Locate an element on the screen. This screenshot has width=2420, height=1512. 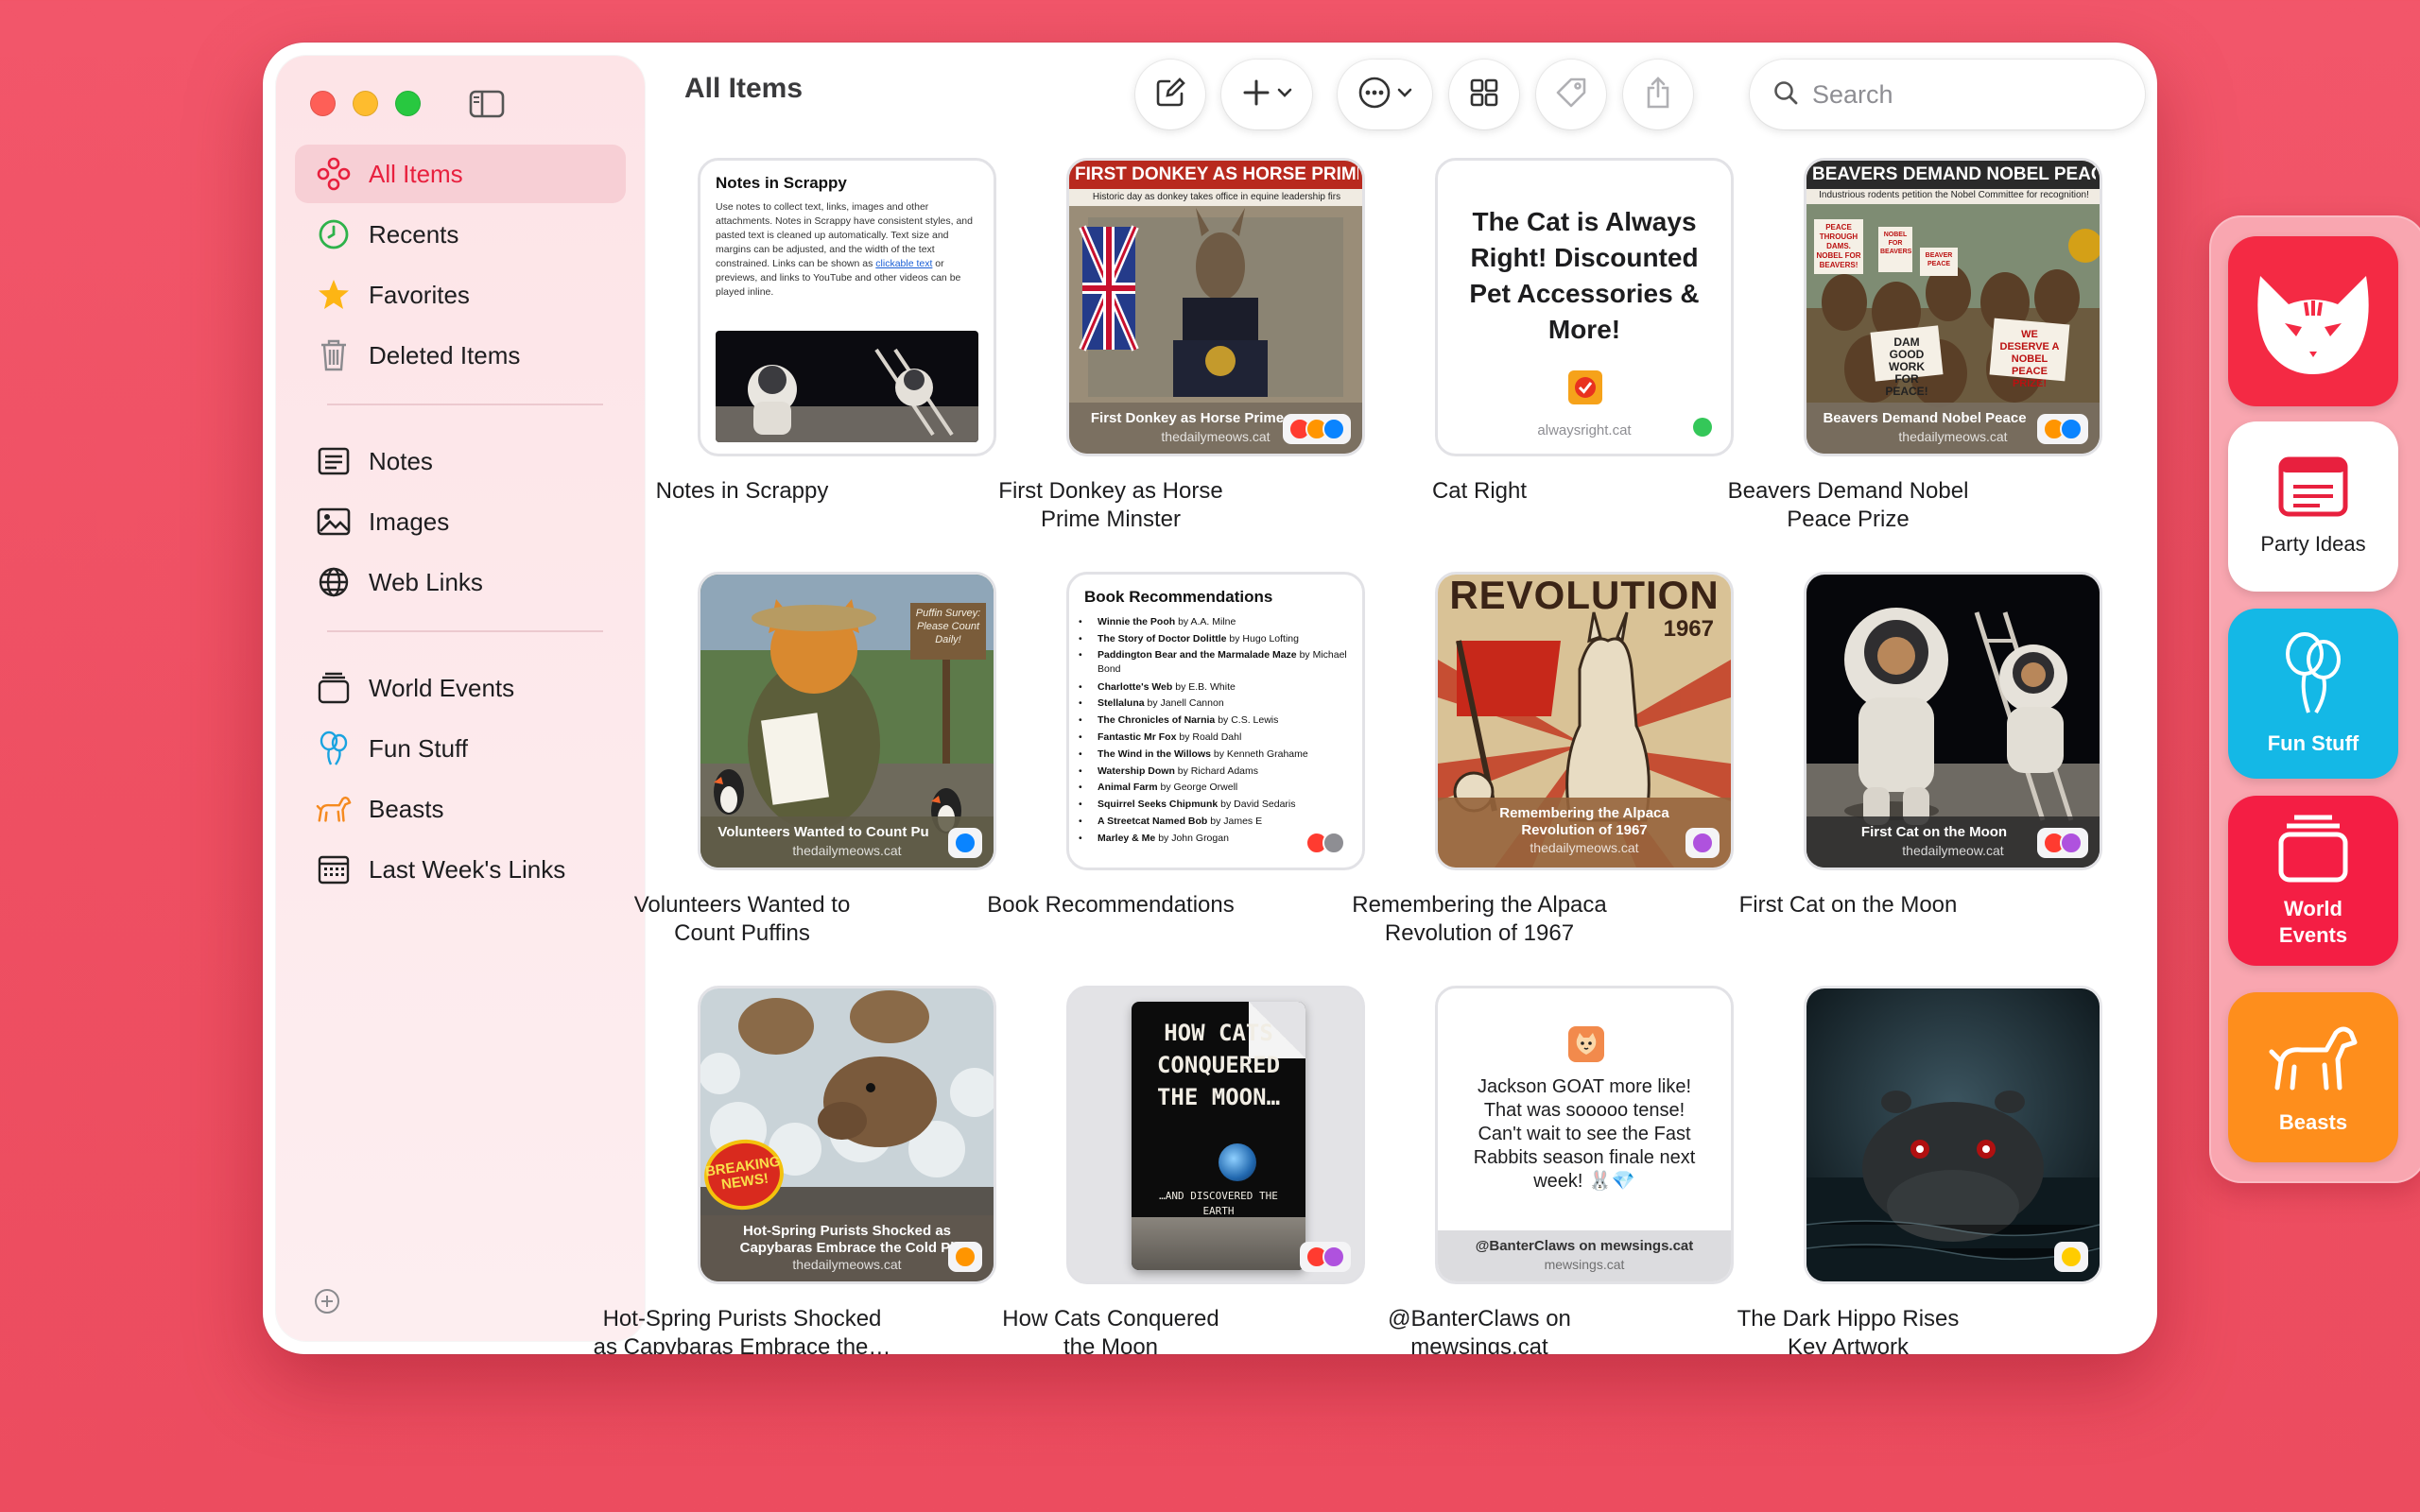
tag-icon is located at coordinates (1571, 95).